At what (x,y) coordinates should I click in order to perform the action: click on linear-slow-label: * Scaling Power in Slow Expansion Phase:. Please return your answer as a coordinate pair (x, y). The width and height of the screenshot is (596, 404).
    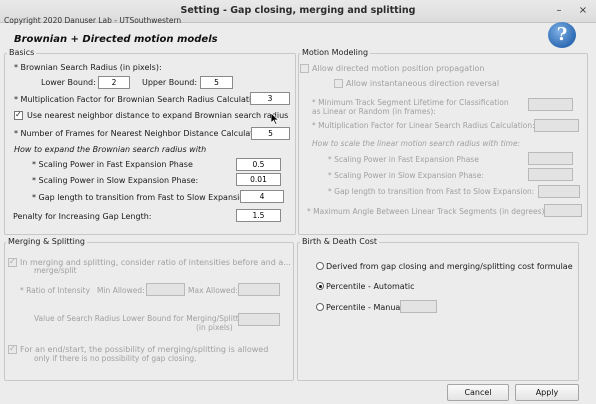
    Looking at the image, I should click on (406, 175).